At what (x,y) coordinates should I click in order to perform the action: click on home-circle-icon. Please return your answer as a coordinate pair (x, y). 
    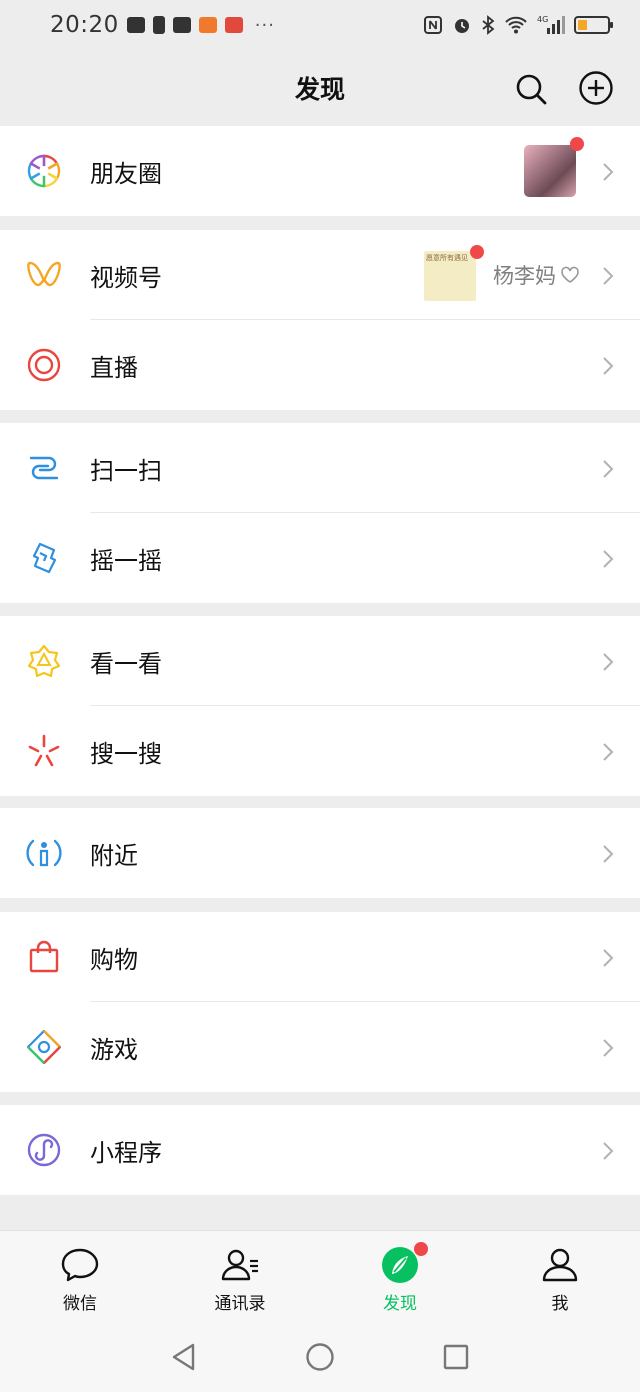
    Looking at the image, I should click on (320, 1357).